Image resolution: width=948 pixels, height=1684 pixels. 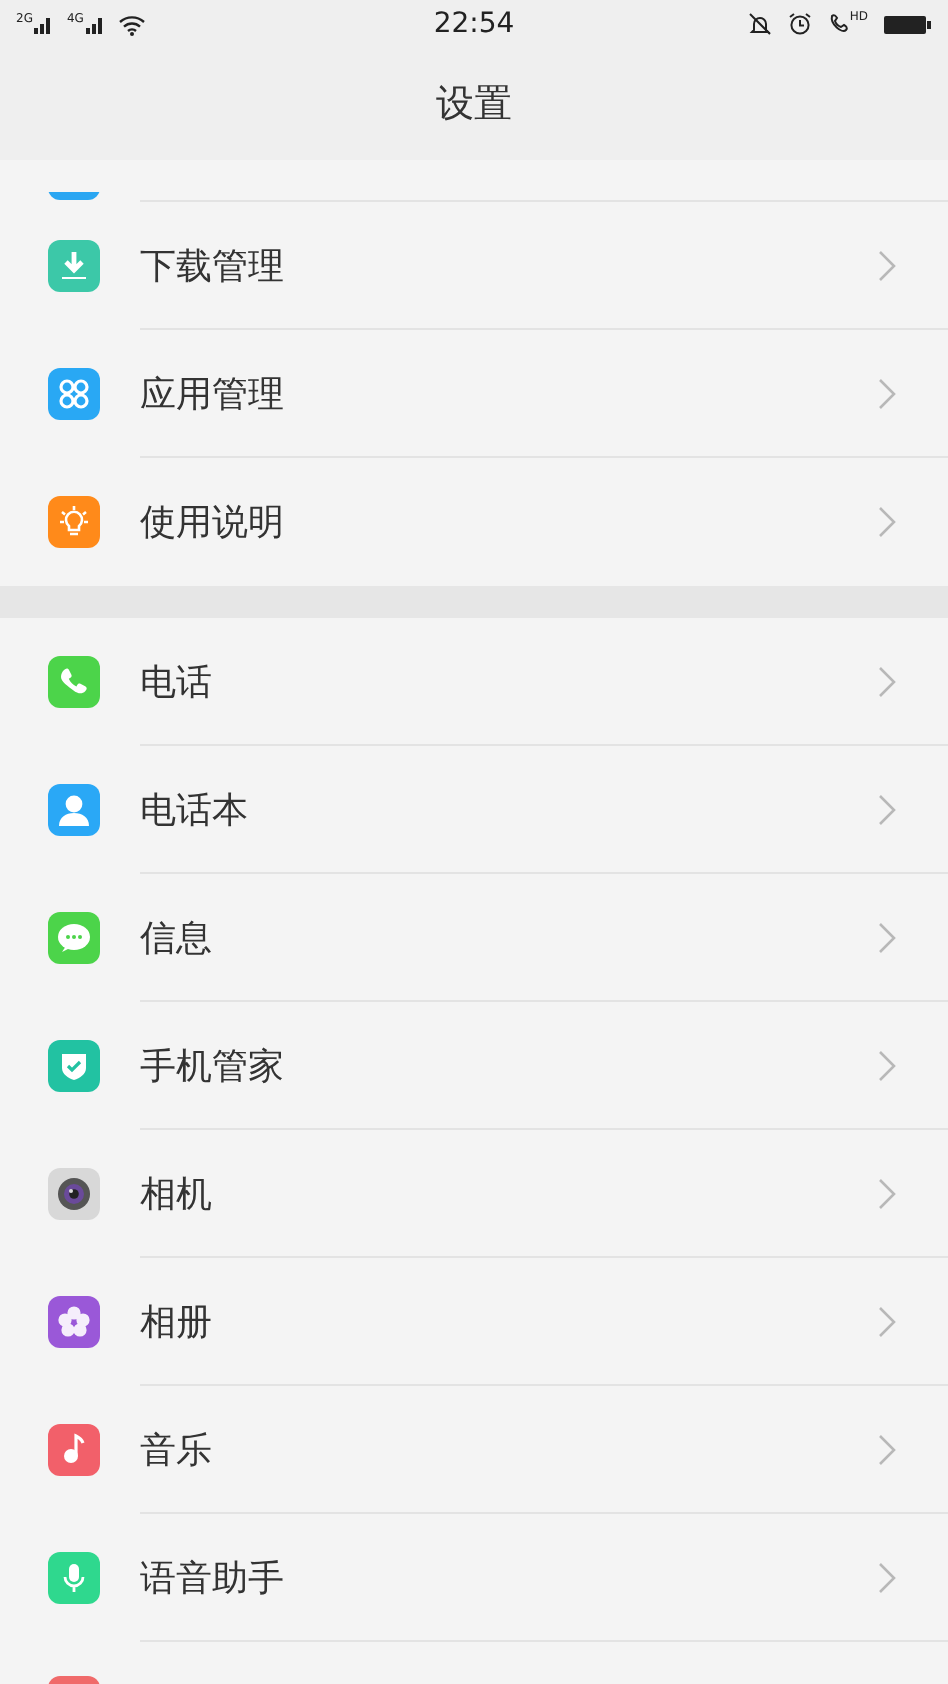 What do you see at coordinates (838, 24) in the screenshot?
I see `phone-call-icon` at bounding box center [838, 24].